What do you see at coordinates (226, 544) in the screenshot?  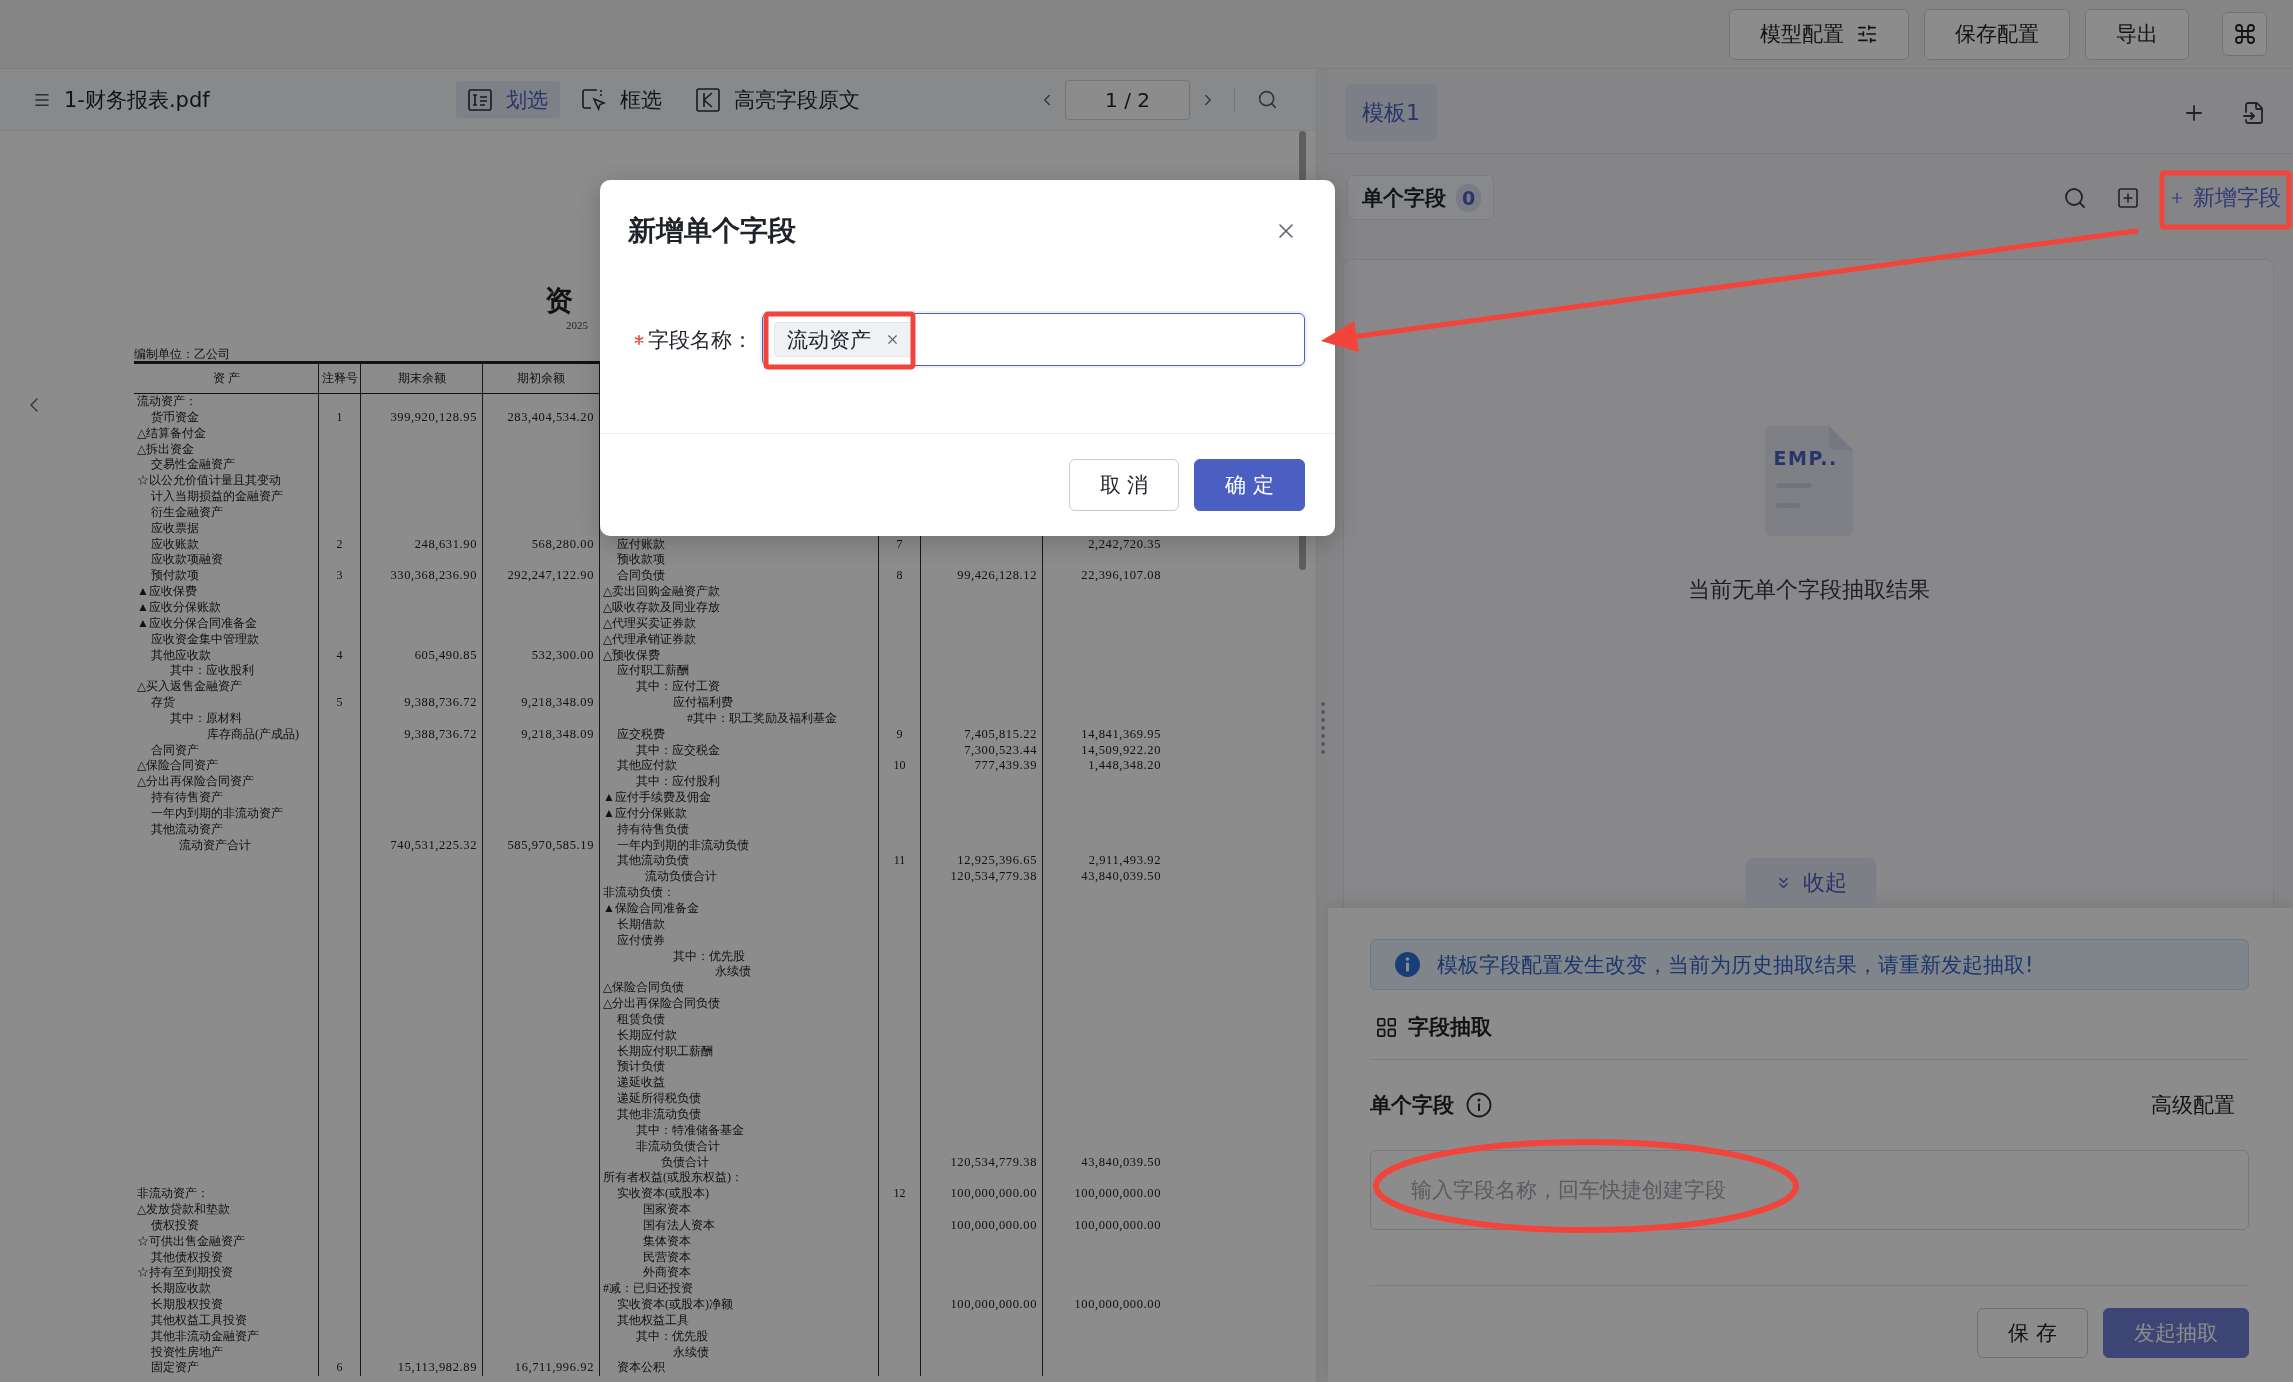 I see `table-cell: 应收账款` at bounding box center [226, 544].